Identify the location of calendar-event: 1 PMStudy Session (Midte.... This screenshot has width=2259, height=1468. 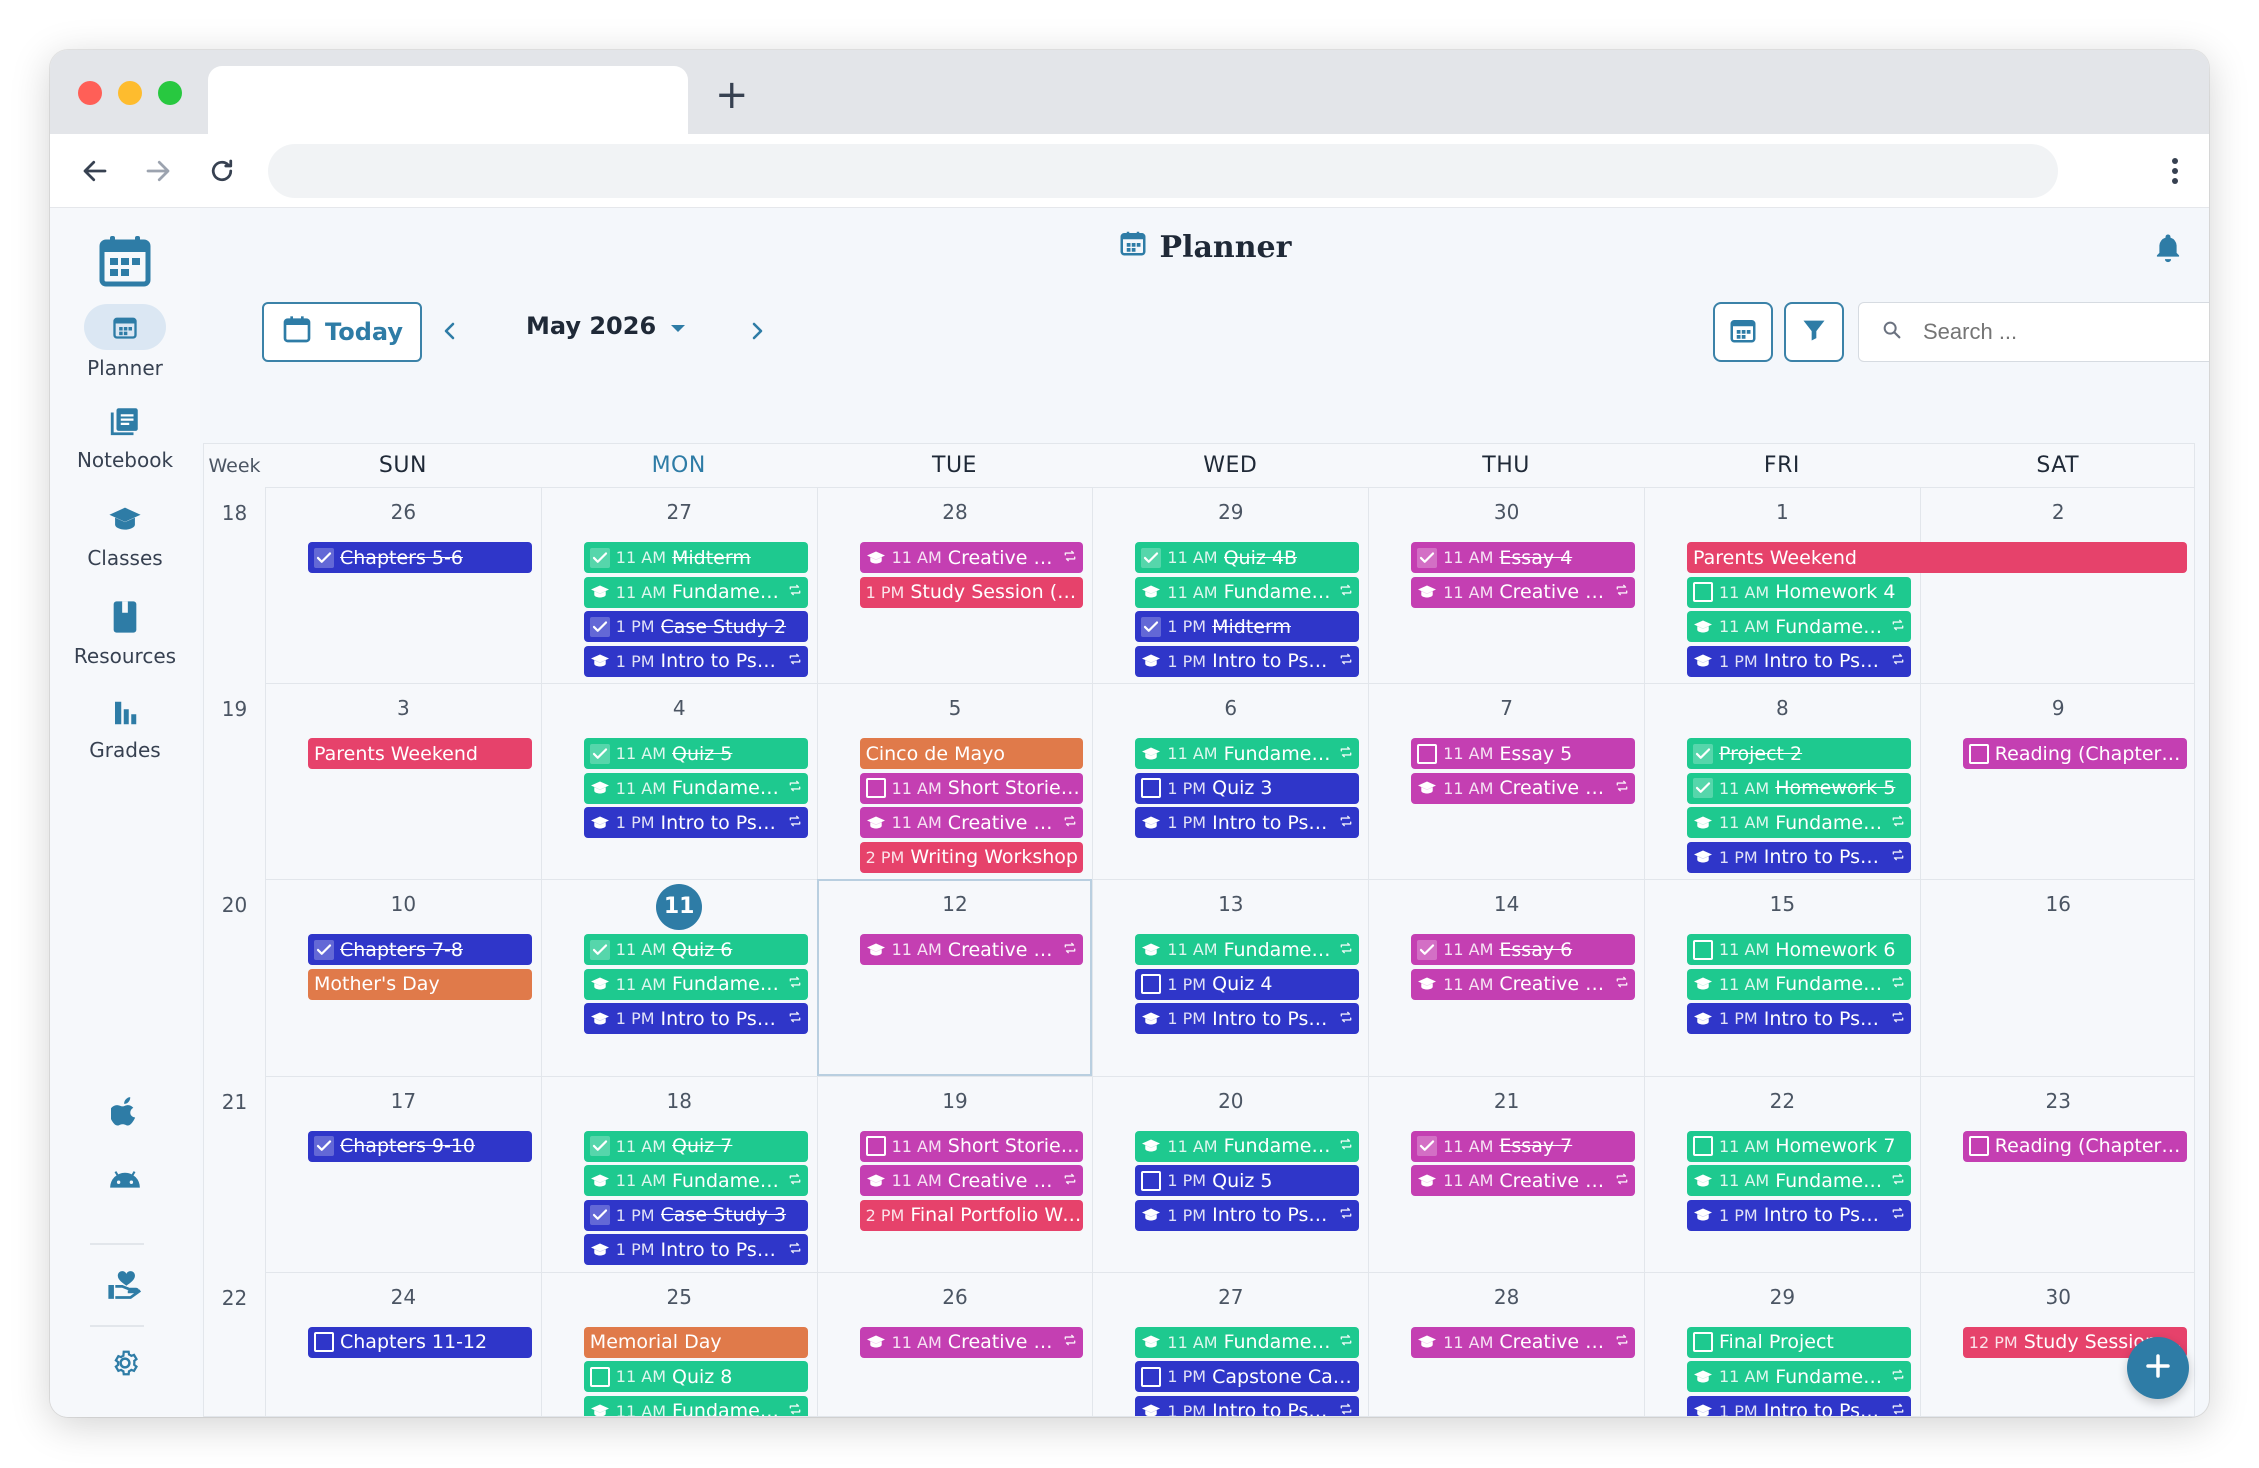
(971, 592).